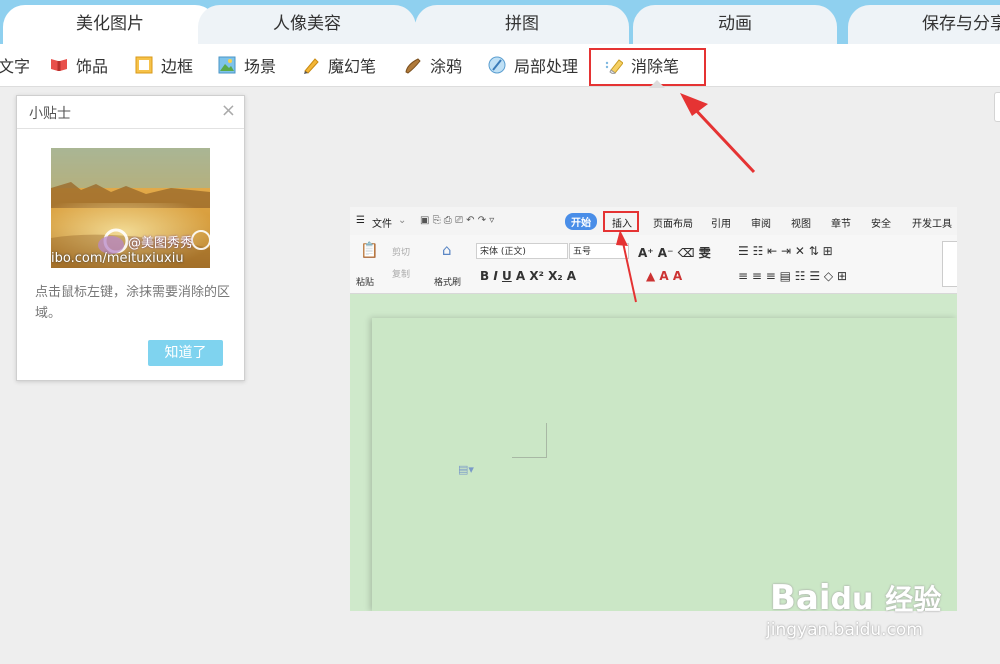 This screenshot has height=664, width=1000. I want to click on baidu-watermark-url: jingyan.baidu.com, so click(844, 630).